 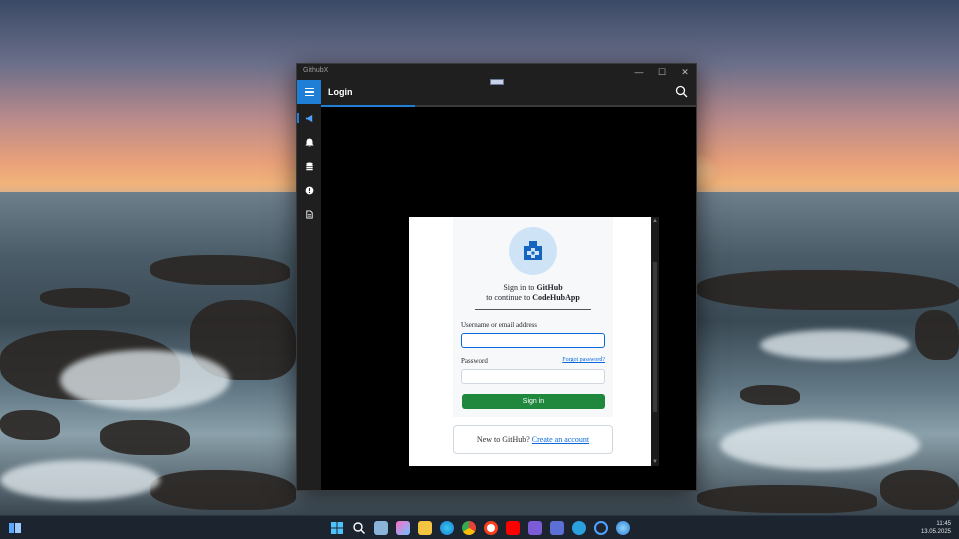 What do you see at coordinates (425, 528) in the screenshot?
I see `file-explorer-icon` at bounding box center [425, 528].